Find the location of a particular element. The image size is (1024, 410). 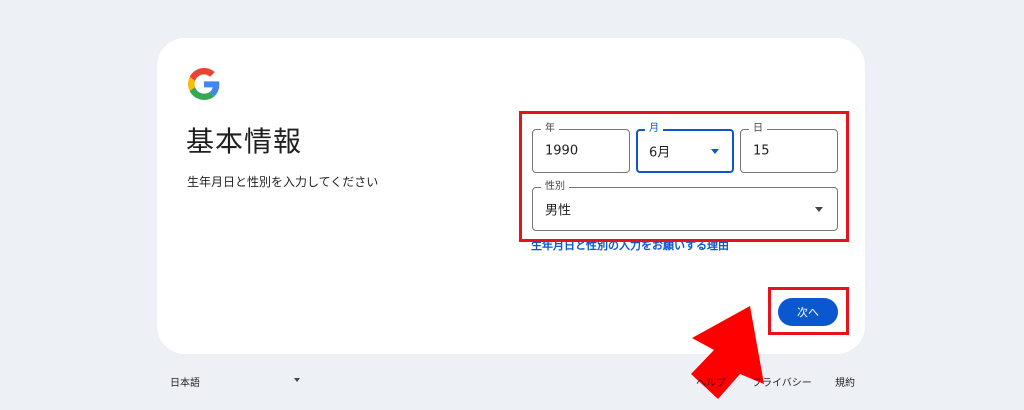

next-button-highlight-box is located at coordinates (808, 311).